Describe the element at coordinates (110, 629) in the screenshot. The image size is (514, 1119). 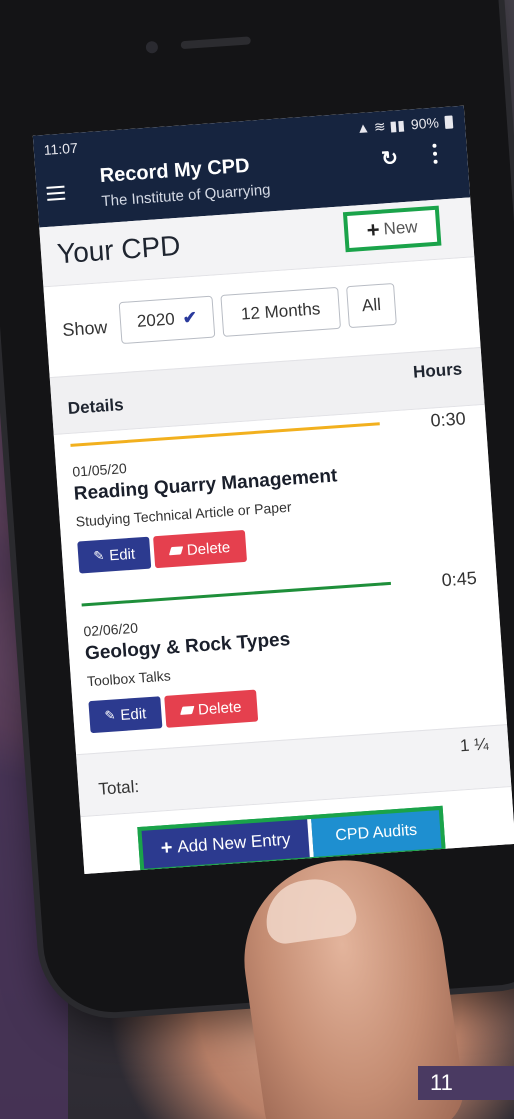
I see `entry-date: 02/06/20` at that location.